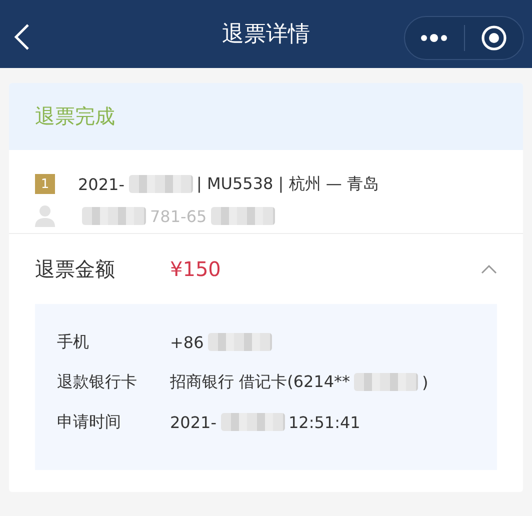  I want to click on flight-info: 2021-, so click(101, 184).